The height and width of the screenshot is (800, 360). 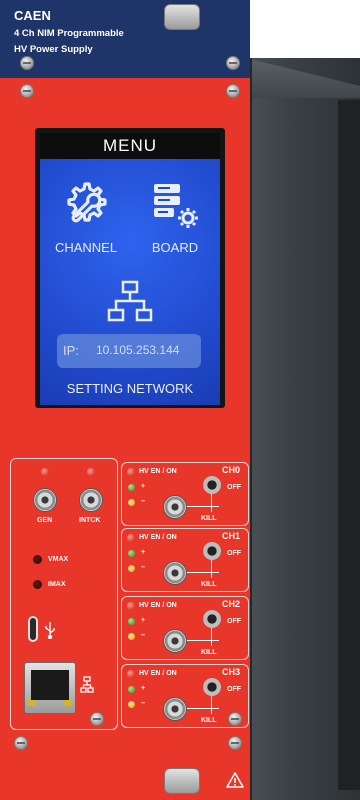 I want to click on channel-name: CH1, so click(x=231, y=536).